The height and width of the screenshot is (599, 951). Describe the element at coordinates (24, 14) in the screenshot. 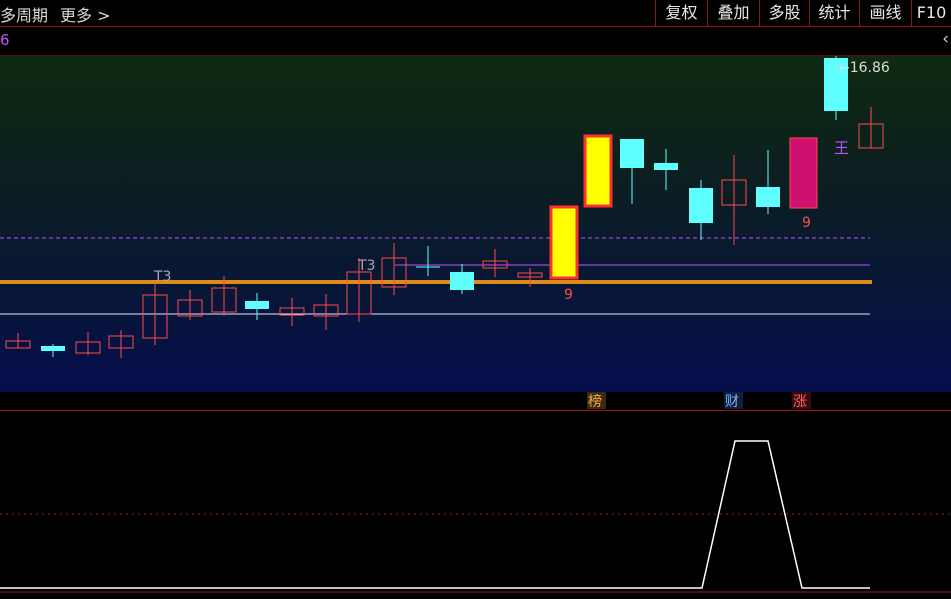

I see `multi-period-menu: 多周期` at that location.